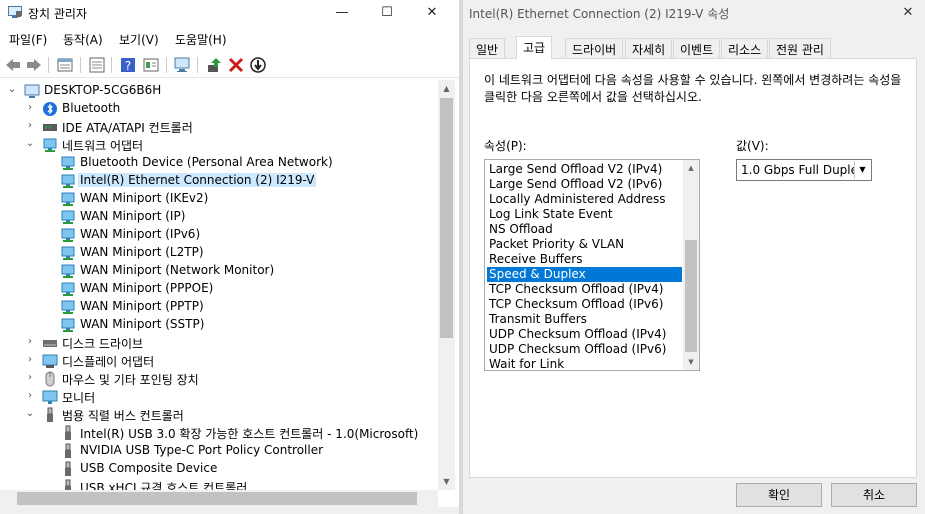 The height and width of the screenshot is (514, 925). I want to click on menu-action: 동작(A), so click(83, 39).